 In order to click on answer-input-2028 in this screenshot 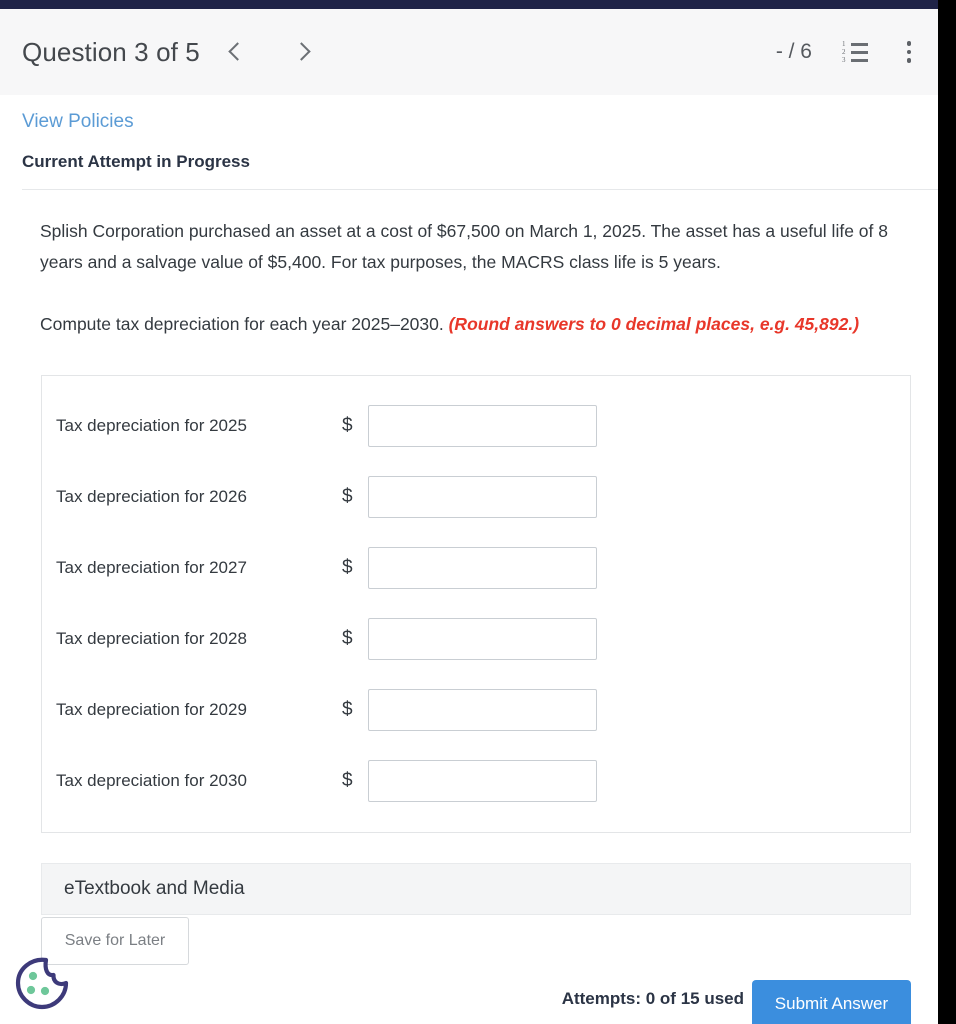, I will do `click(482, 638)`.